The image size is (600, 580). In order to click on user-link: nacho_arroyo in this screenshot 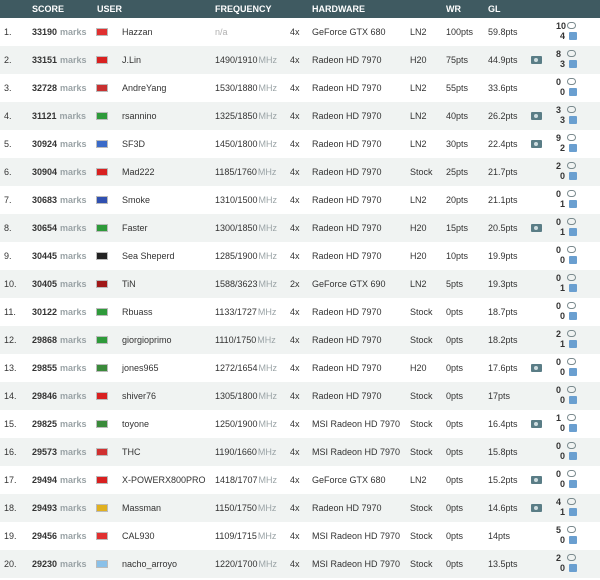, I will do `click(149, 564)`.